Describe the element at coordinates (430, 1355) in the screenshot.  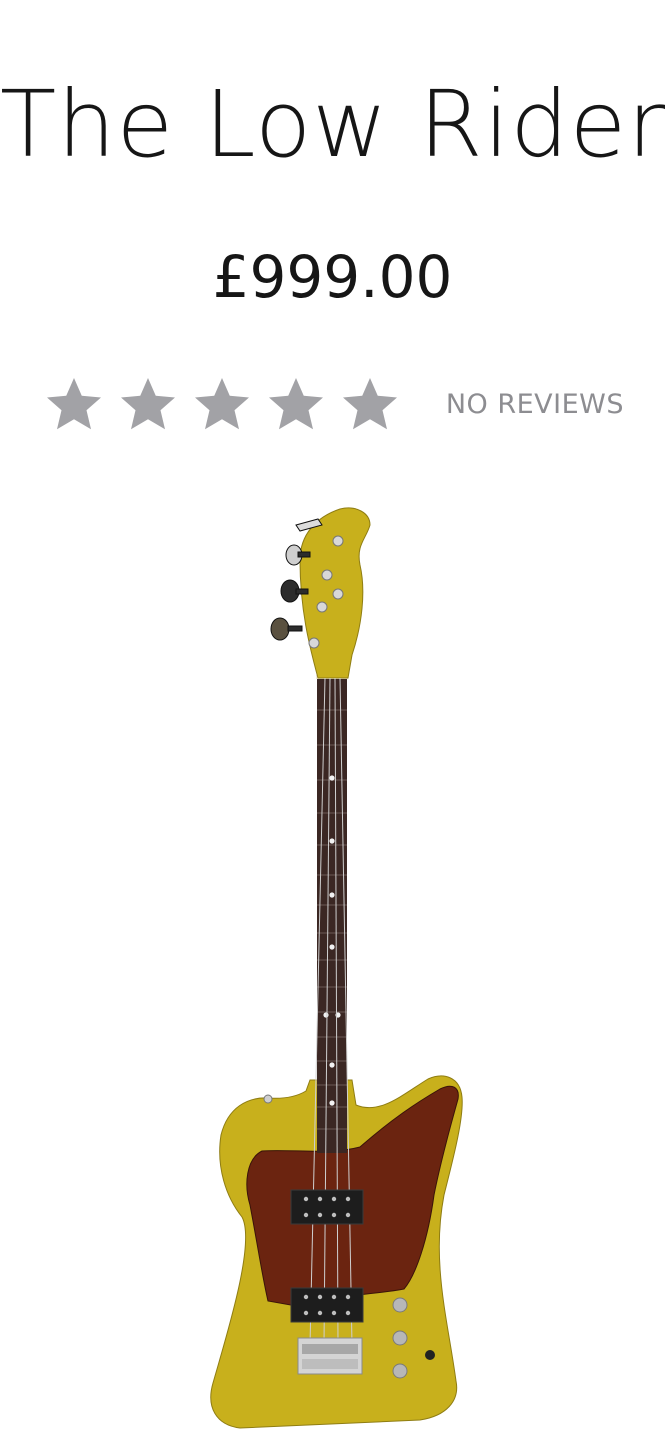
I see `output-jack` at that location.